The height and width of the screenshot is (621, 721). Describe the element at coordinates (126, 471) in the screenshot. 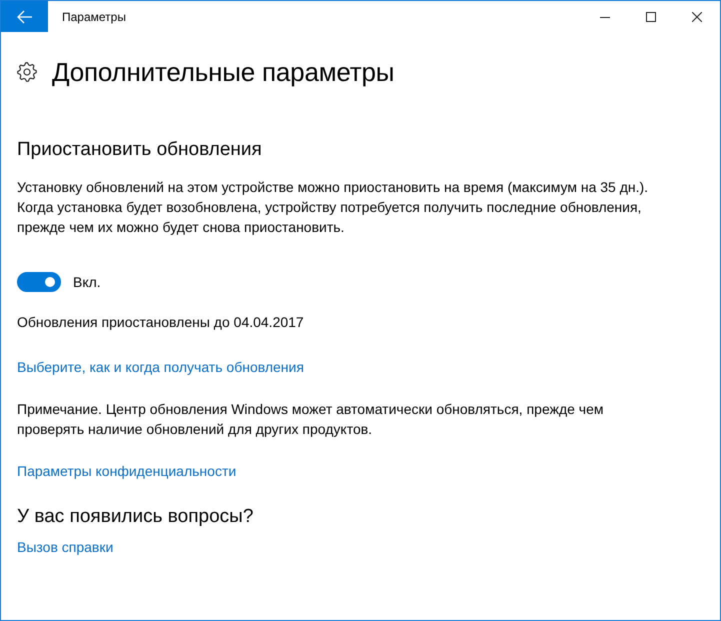

I see `privacy-settings-link: Параметры конфиденциальности` at that location.